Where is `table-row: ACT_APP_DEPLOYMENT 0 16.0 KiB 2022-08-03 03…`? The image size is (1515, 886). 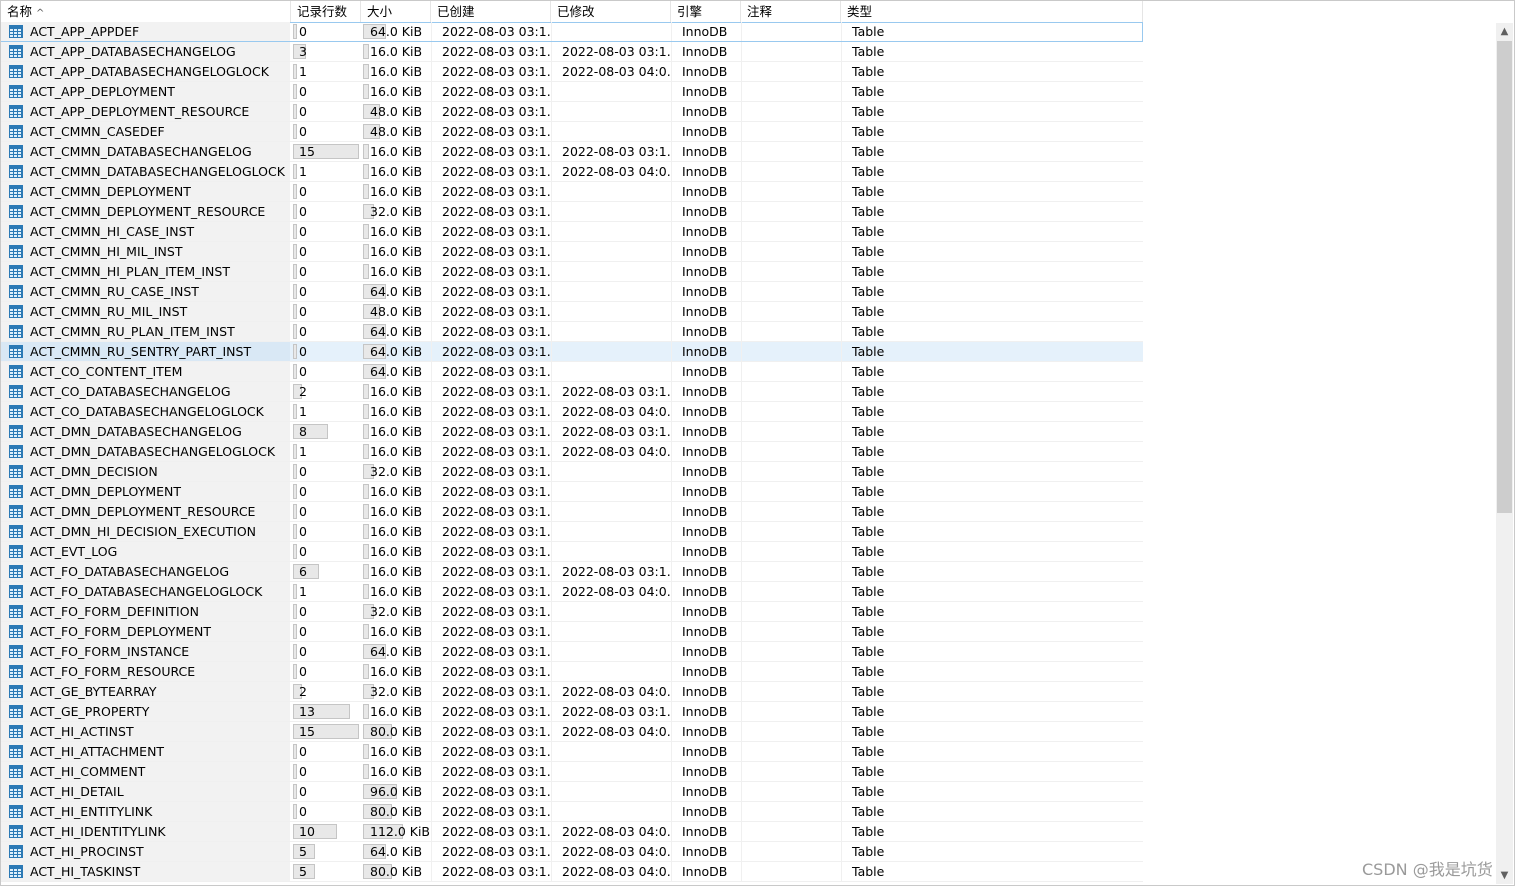 table-row: ACT_APP_DEPLOYMENT 0 16.0 KiB 2022-08-03 03… is located at coordinates (572, 92).